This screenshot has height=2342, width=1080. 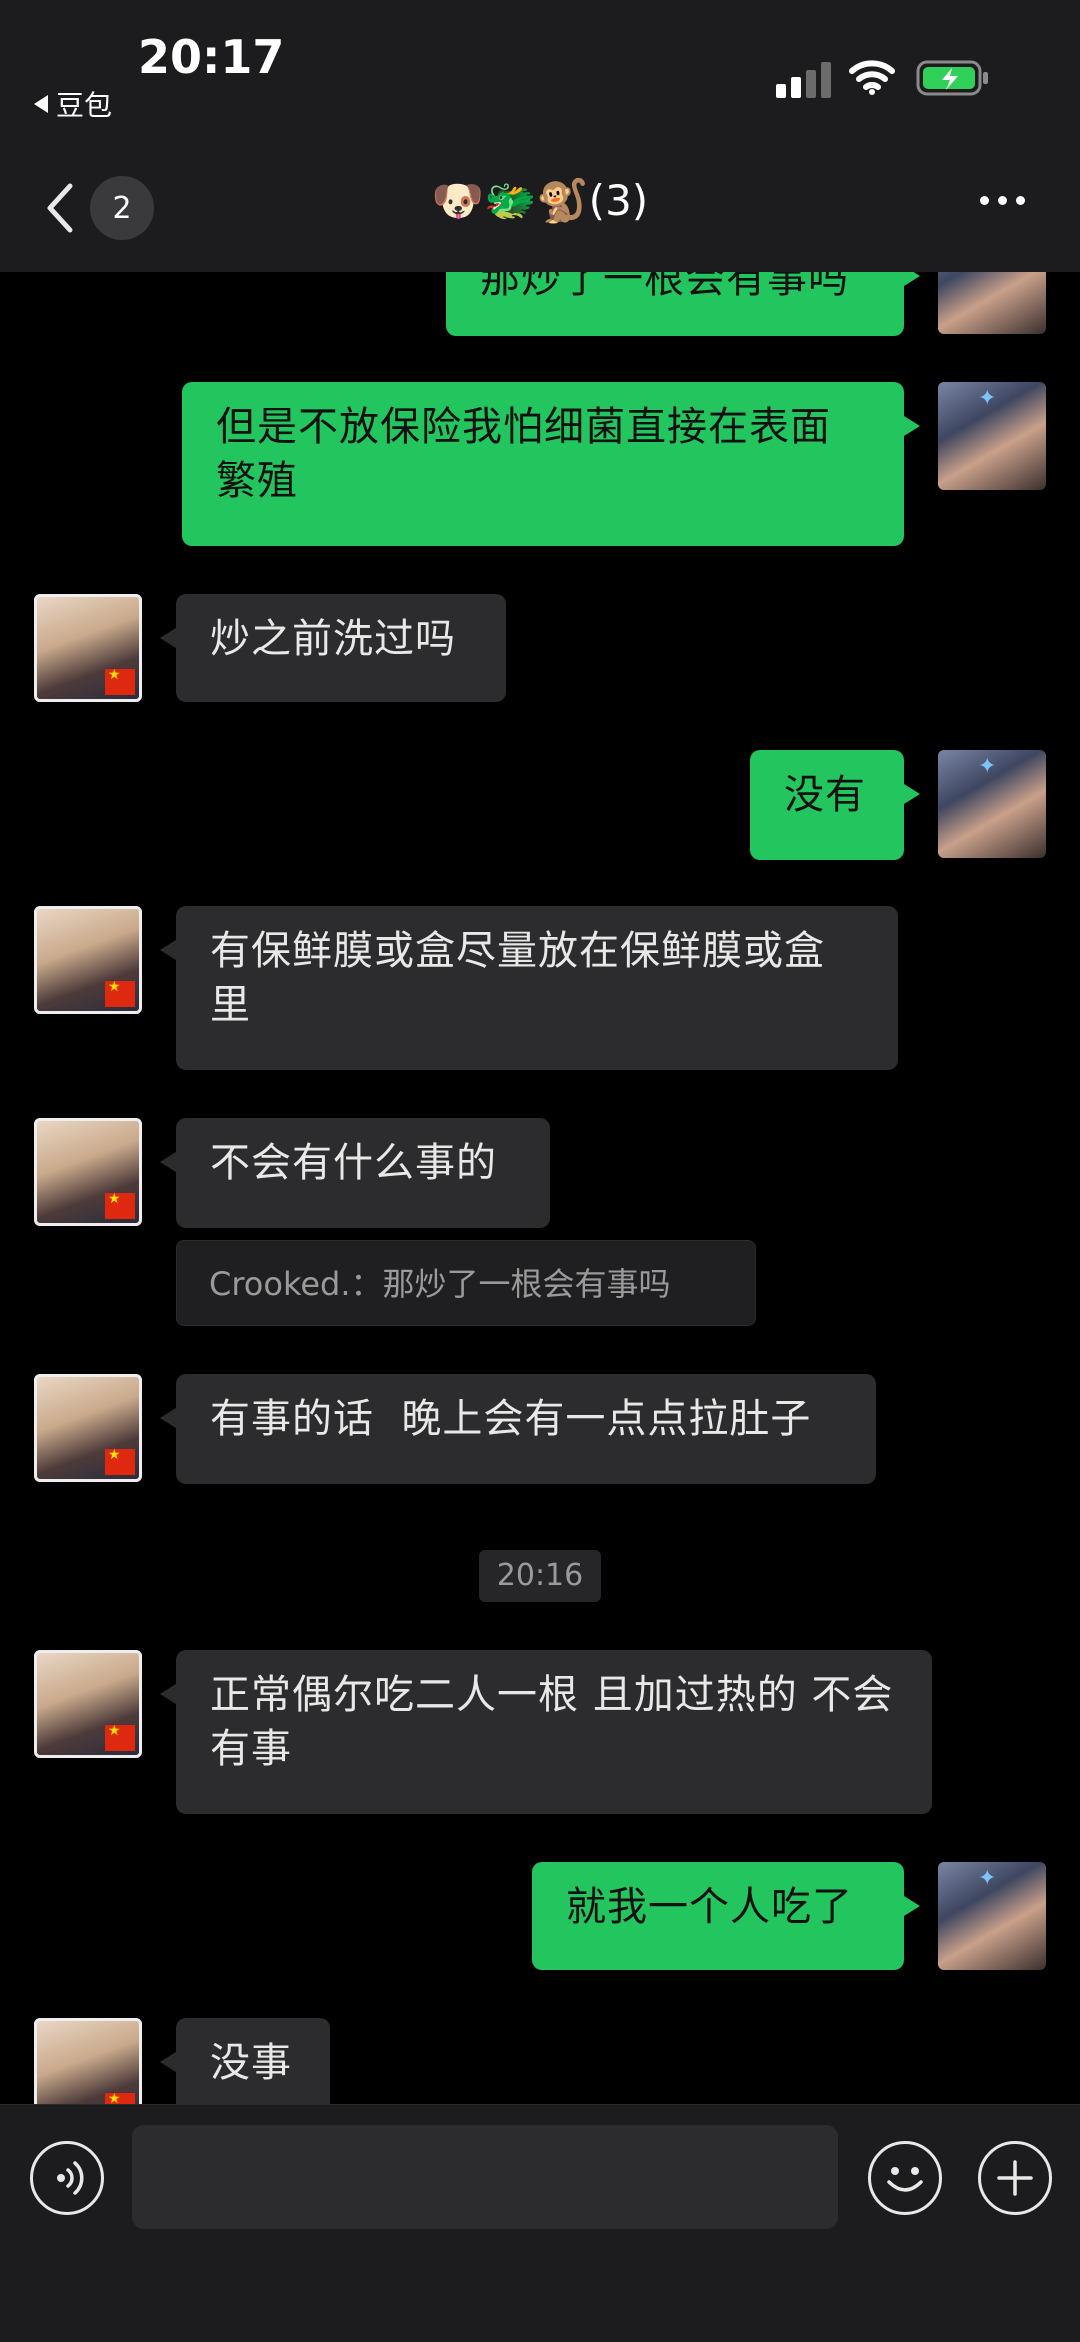 What do you see at coordinates (41, 104) in the screenshot?
I see `back-triangle-icon` at bounding box center [41, 104].